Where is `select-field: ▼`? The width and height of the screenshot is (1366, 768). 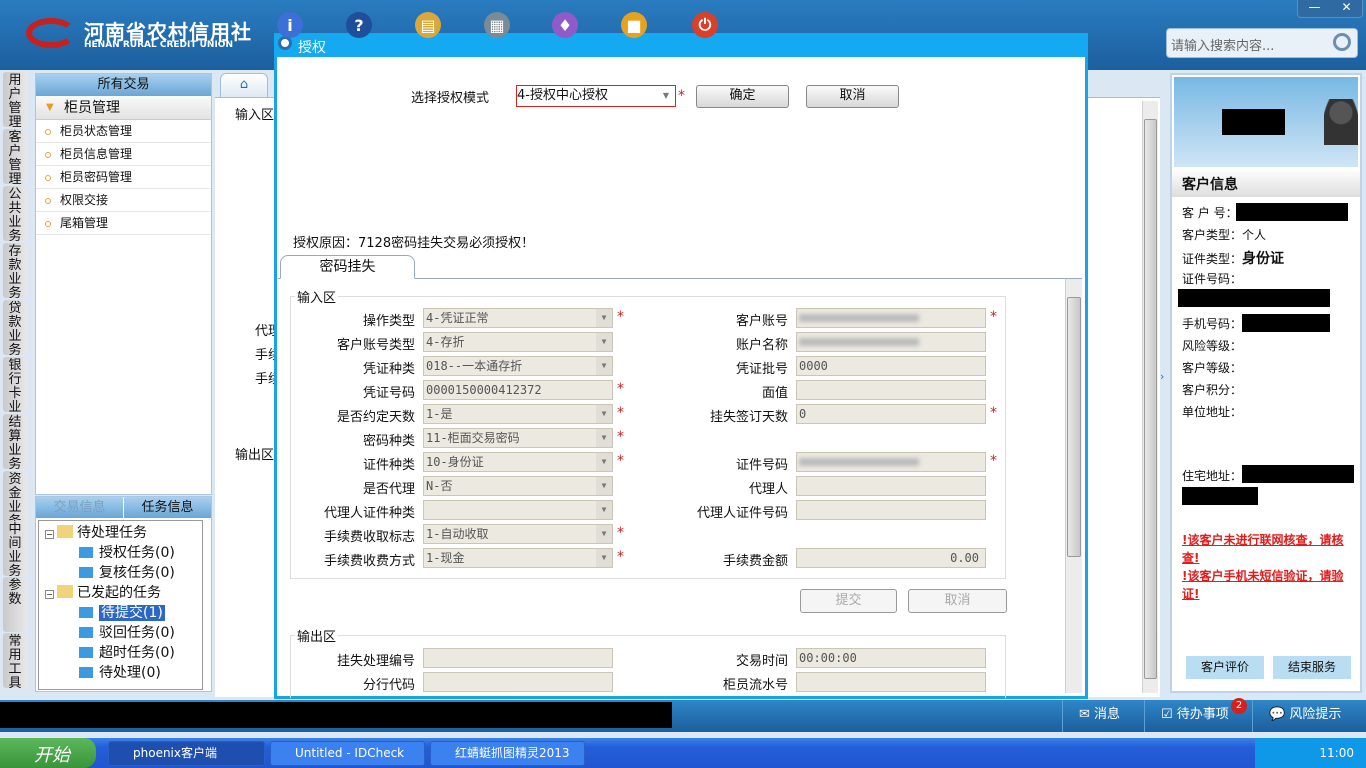 select-field: ▼ is located at coordinates (518, 510).